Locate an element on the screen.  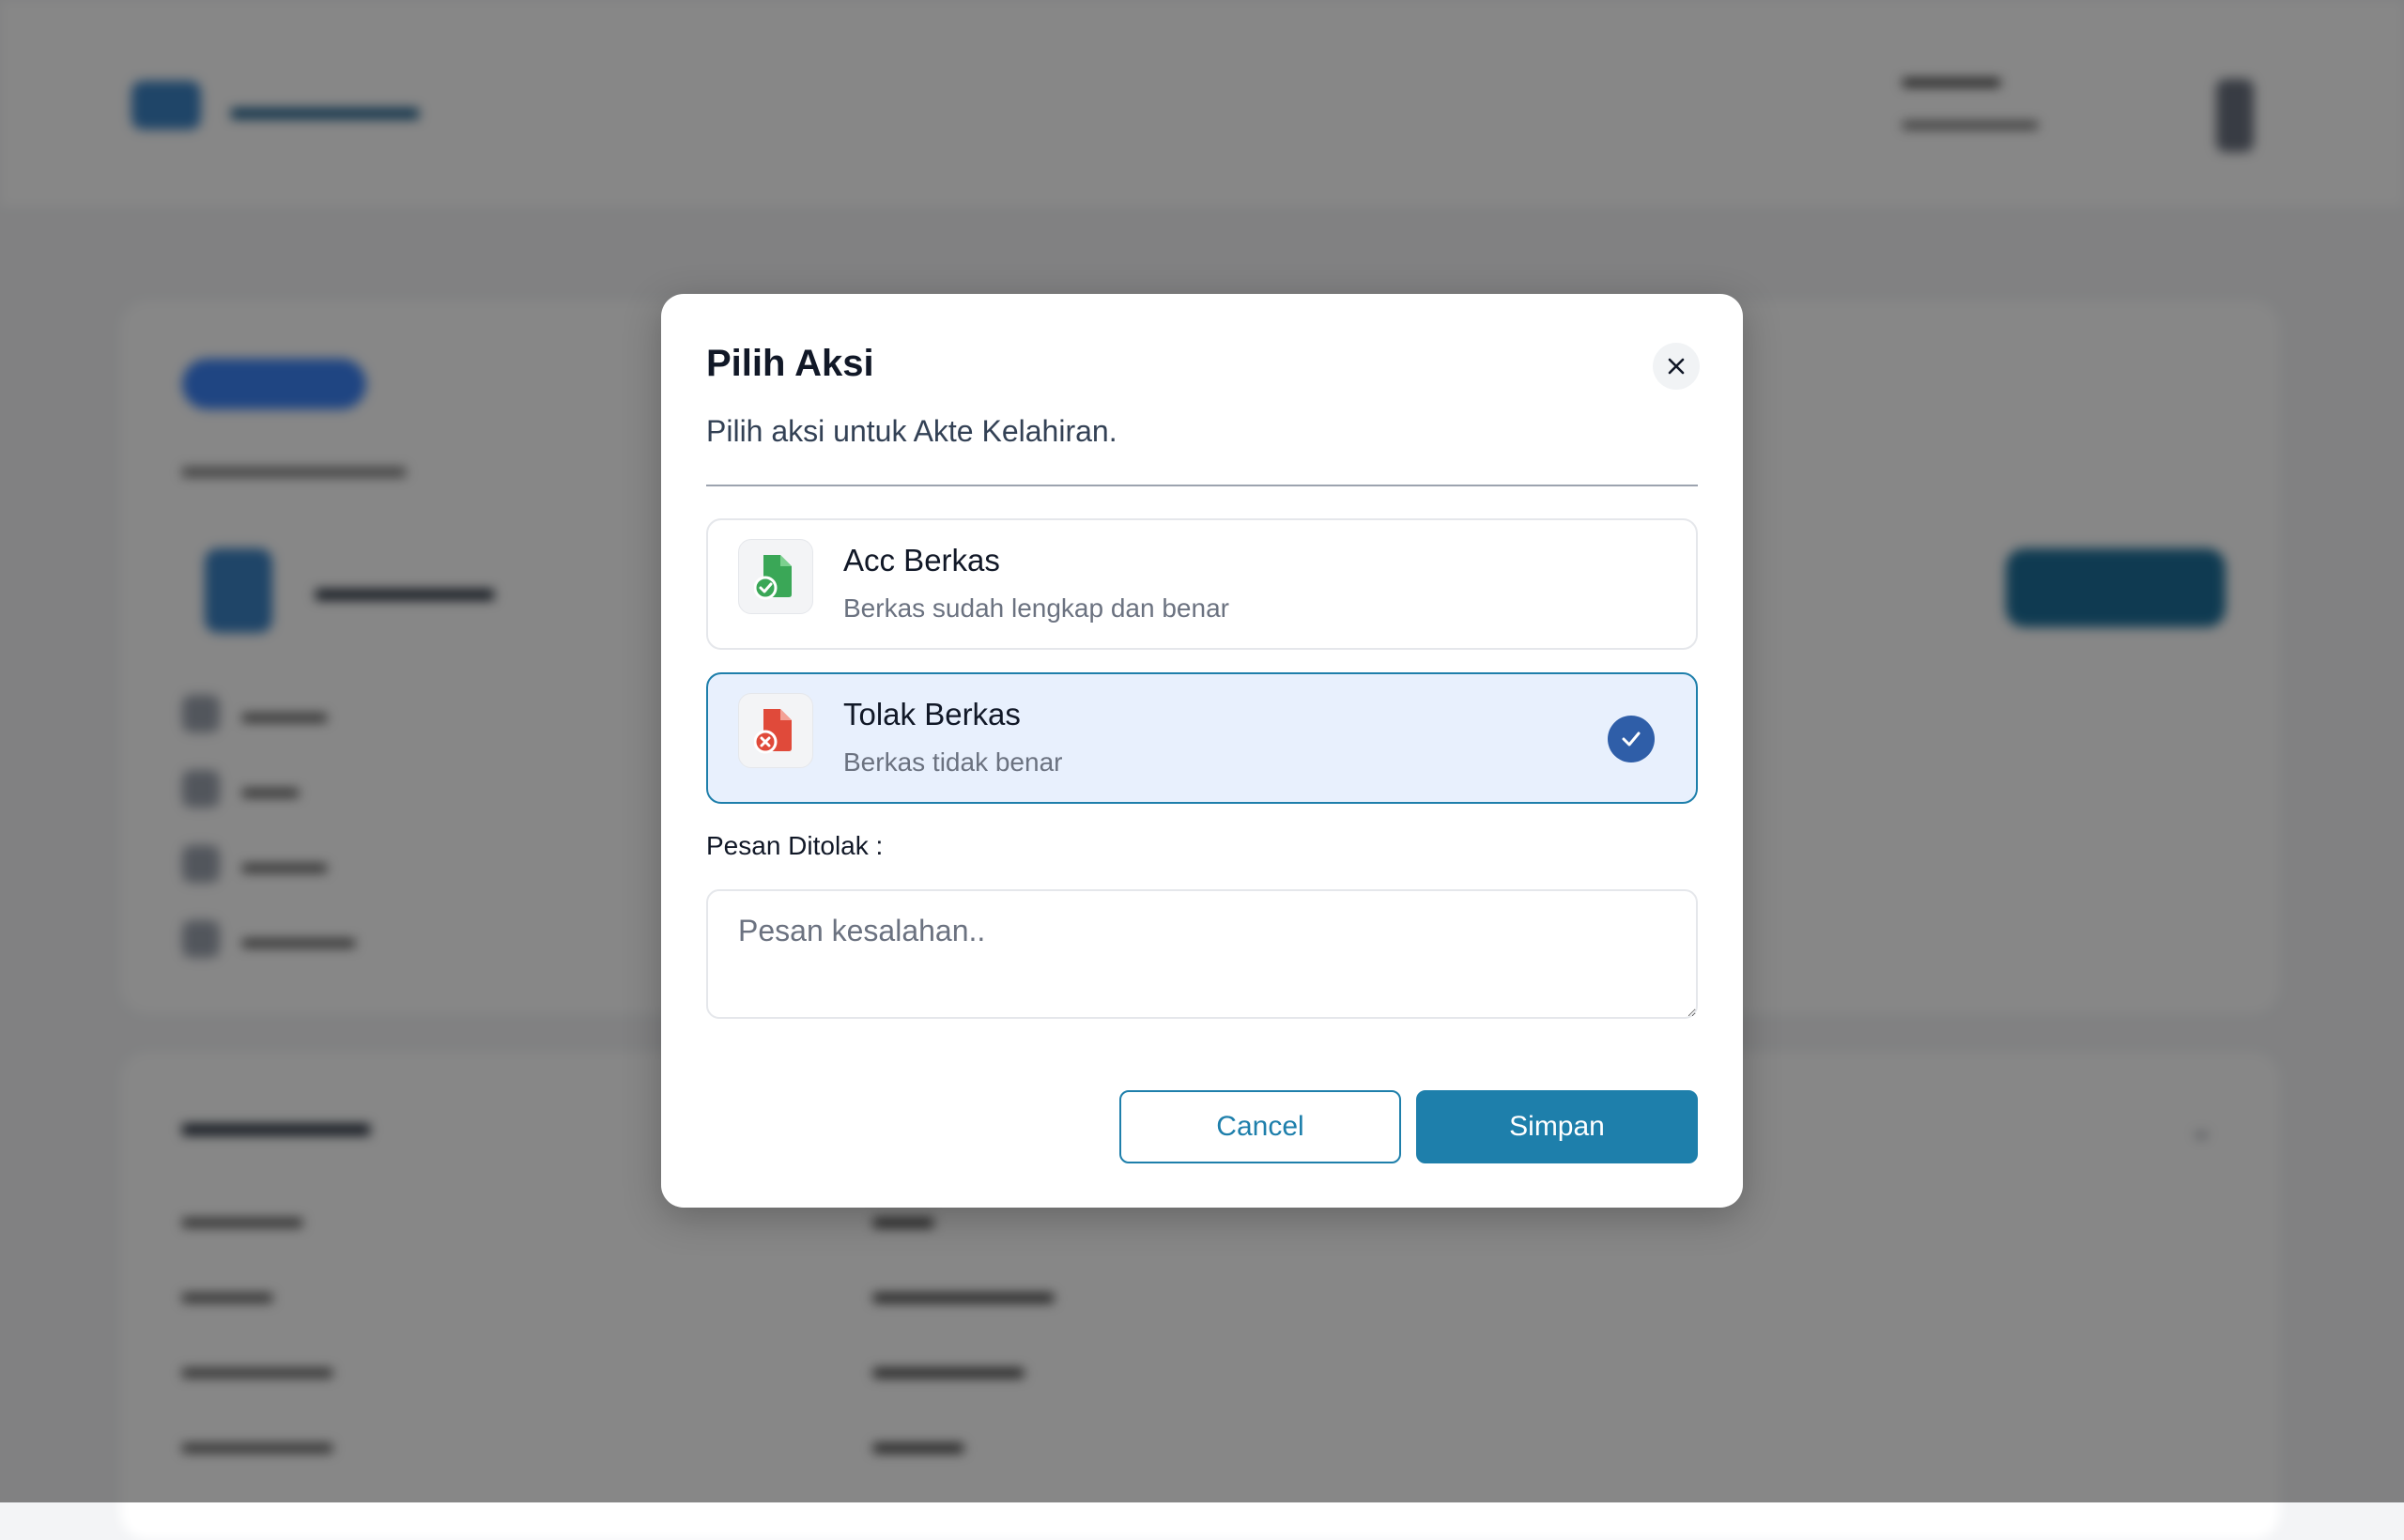
close-icon is located at coordinates (1676, 366).